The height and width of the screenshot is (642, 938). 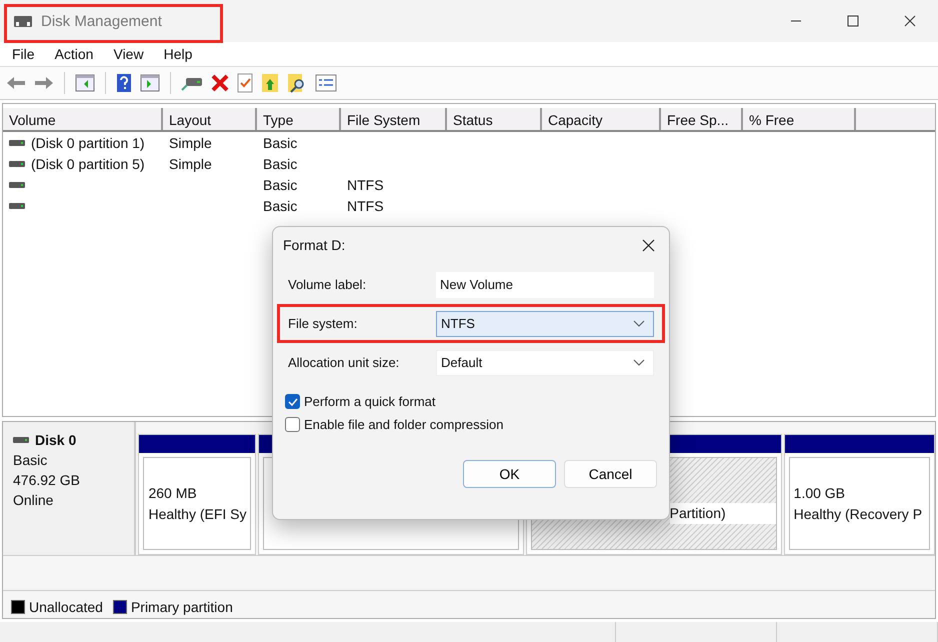 What do you see at coordinates (101, 21) in the screenshot?
I see `window-title: Disk Management` at bounding box center [101, 21].